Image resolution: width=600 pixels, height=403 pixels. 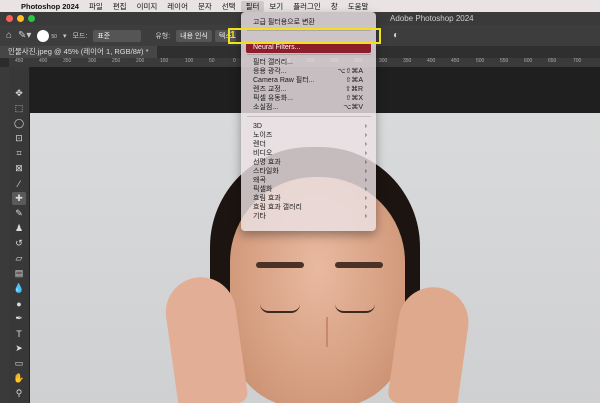 What do you see at coordinates (19, 333) in the screenshot?
I see `type-tool-icon: T` at bounding box center [19, 333].